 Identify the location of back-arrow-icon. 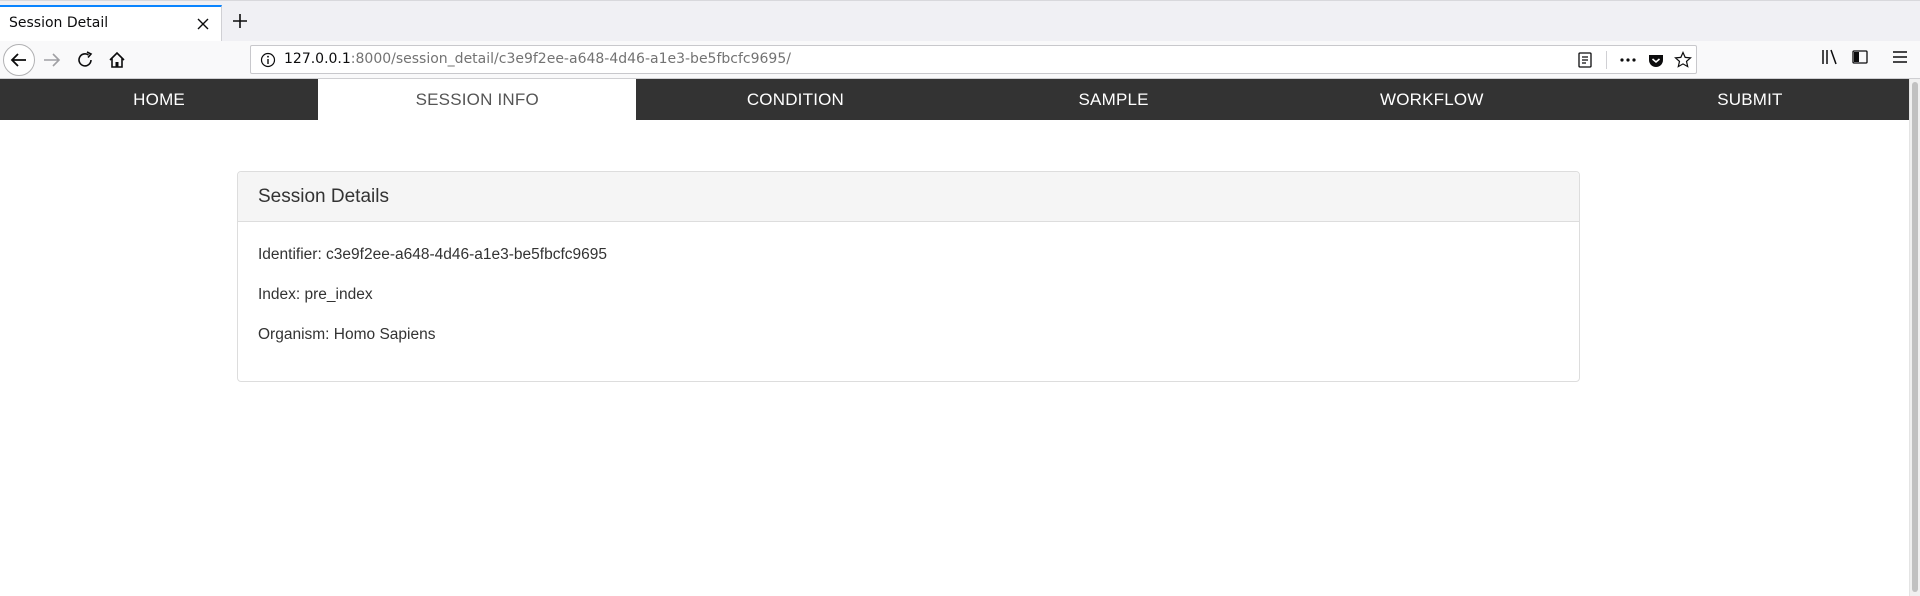
(19, 60).